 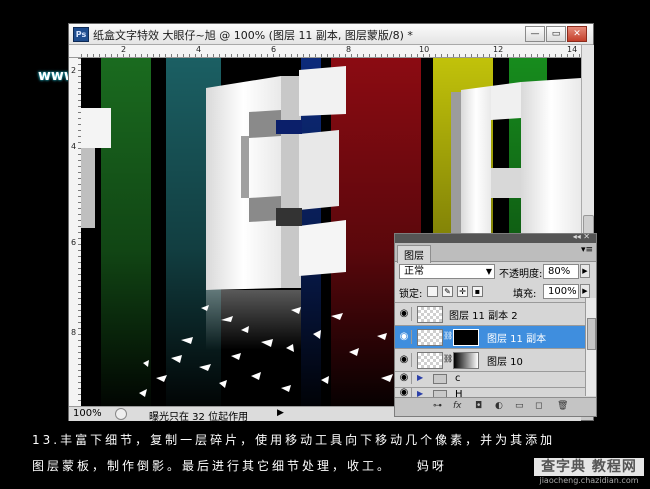 I want to click on panel-header-strip: ◂◂ ✕, so click(x=495, y=237).